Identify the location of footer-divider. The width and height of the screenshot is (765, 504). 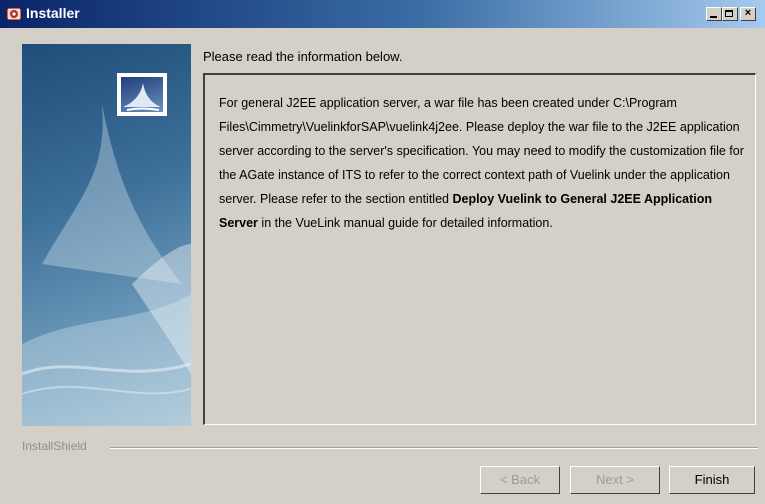
(434, 448).